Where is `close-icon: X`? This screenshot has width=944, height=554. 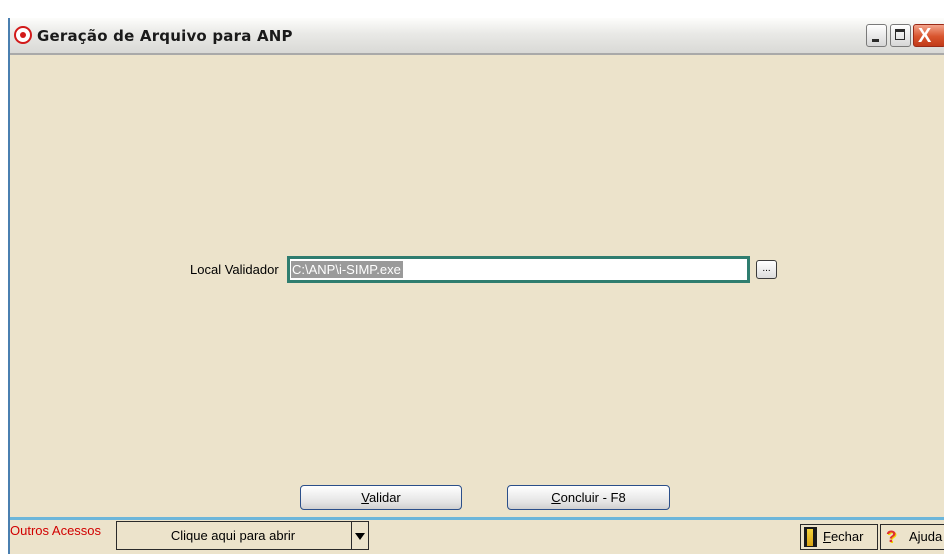
close-icon: X is located at coordinates (925, 36).